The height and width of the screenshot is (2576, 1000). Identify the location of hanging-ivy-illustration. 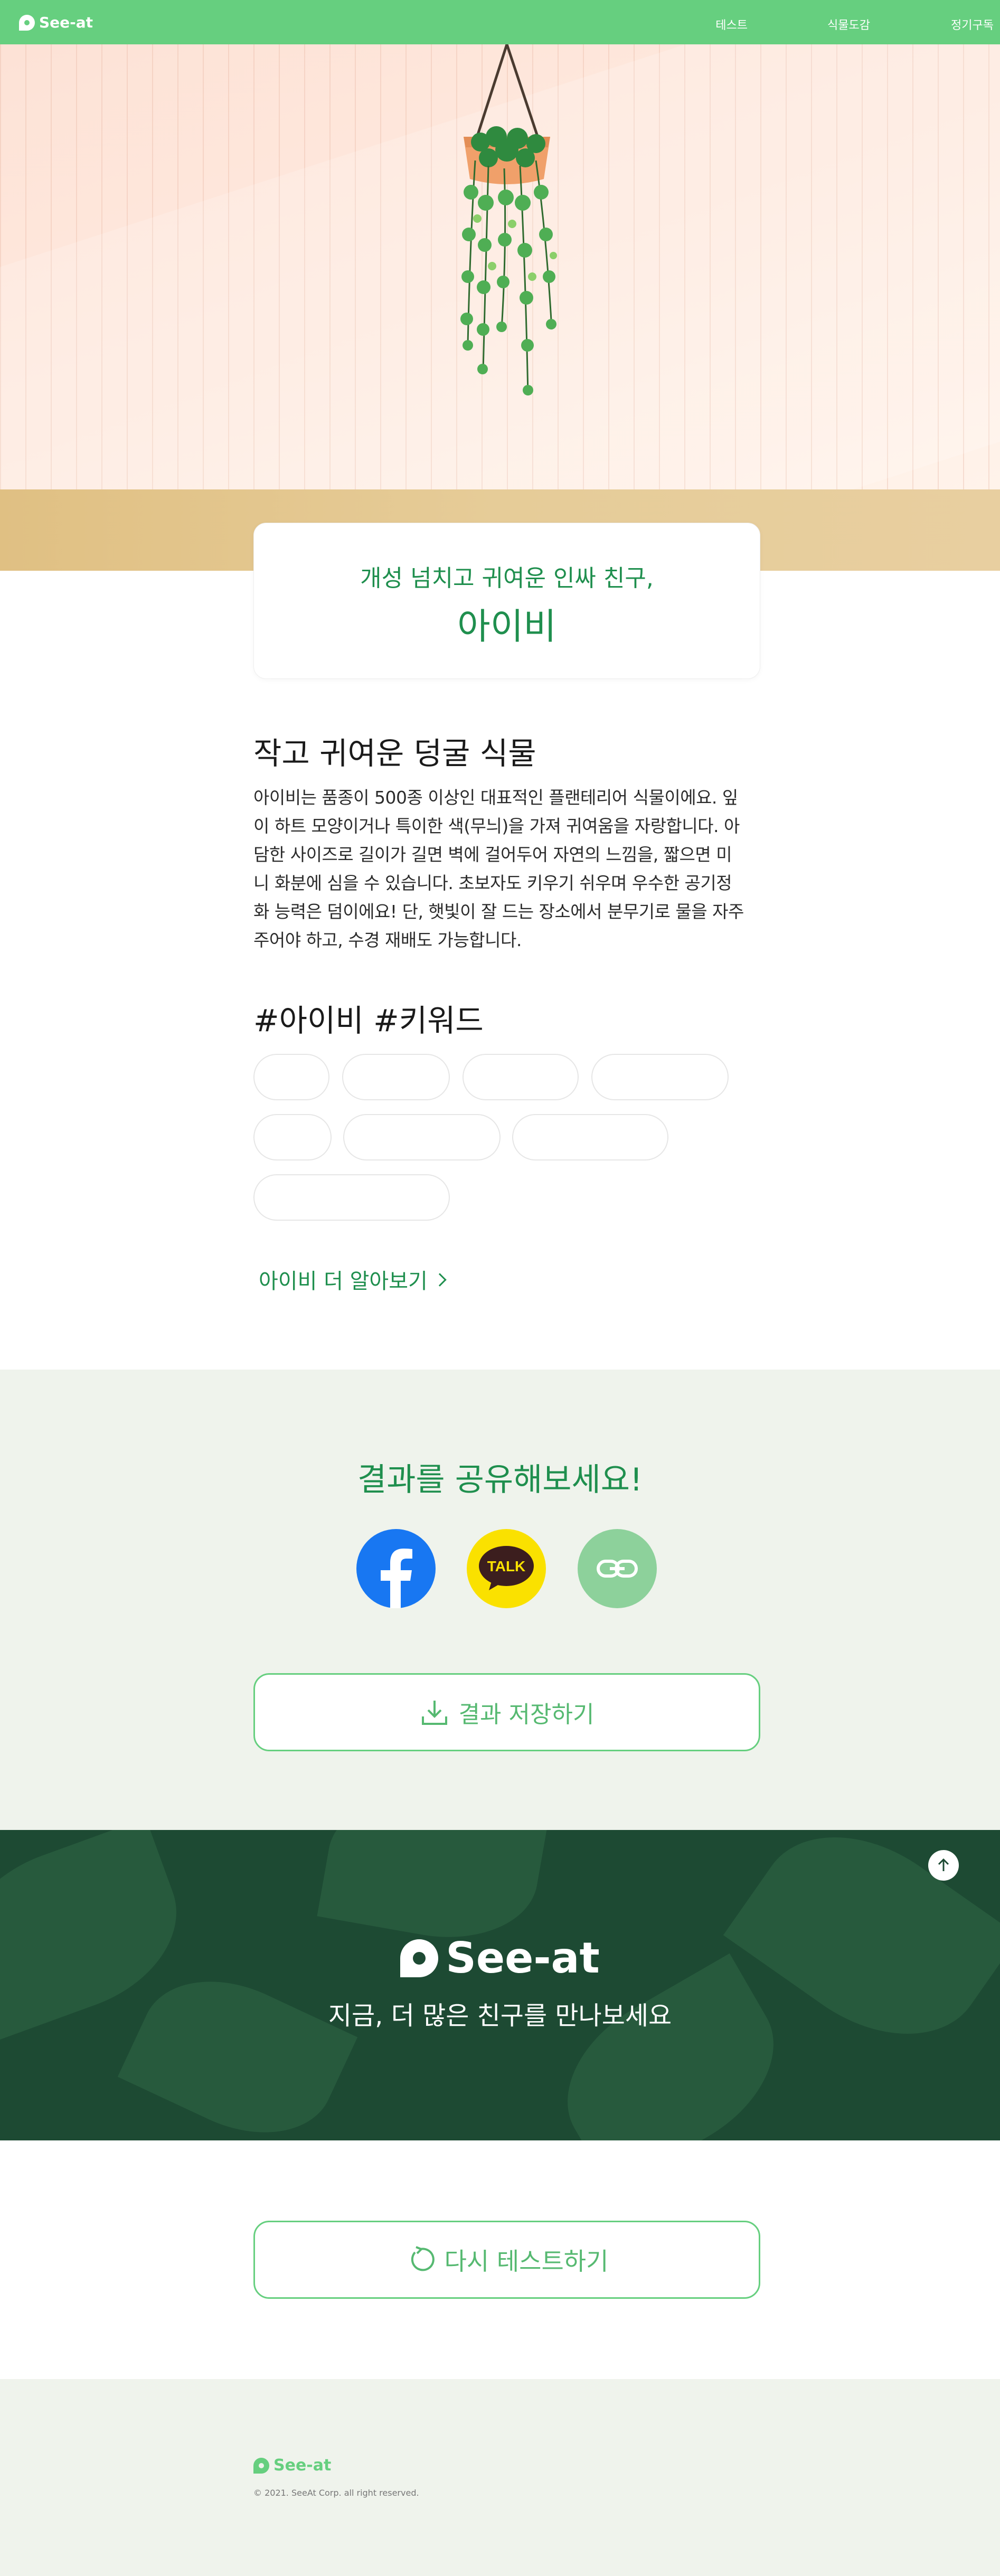
(508, 220).